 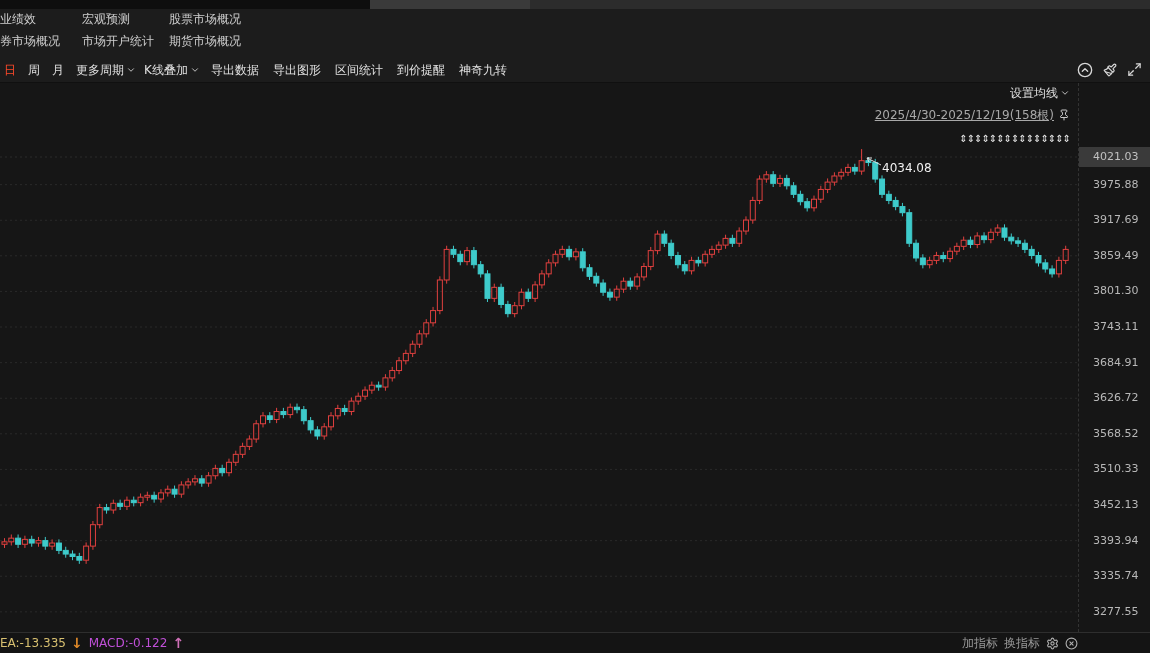 What do you see at coordinates (358, 69) in the screenshot?
I see `toolbar-button: 区间统计` at bounding box center [358, 69].